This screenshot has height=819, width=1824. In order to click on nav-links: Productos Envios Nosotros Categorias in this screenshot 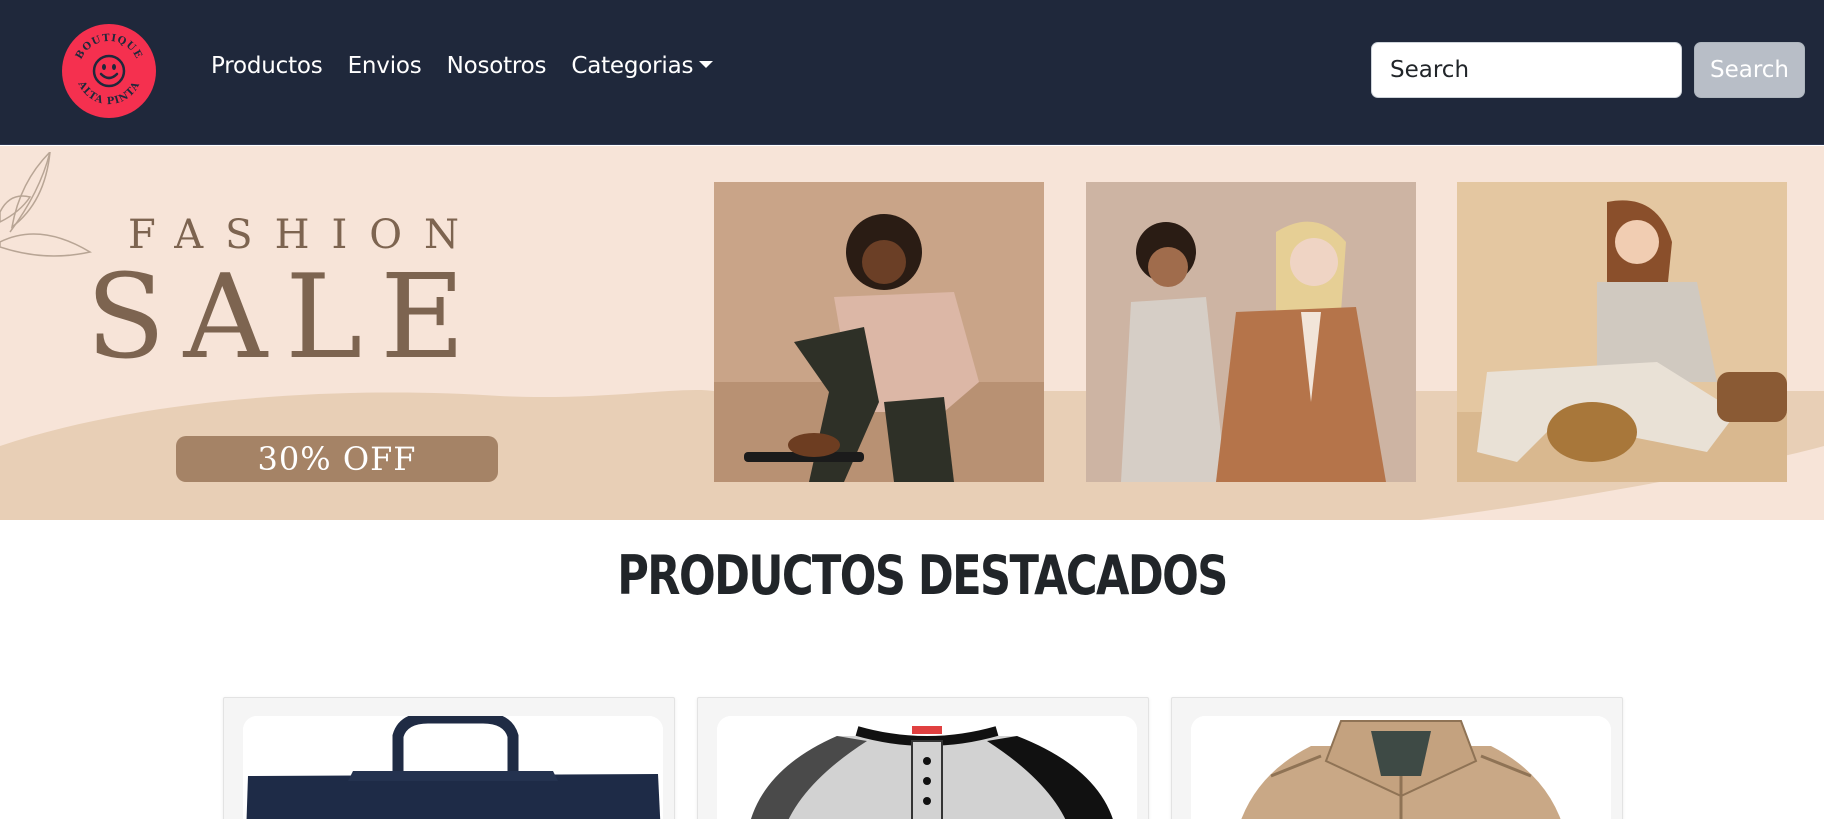, I will do `click(474, 66)`.